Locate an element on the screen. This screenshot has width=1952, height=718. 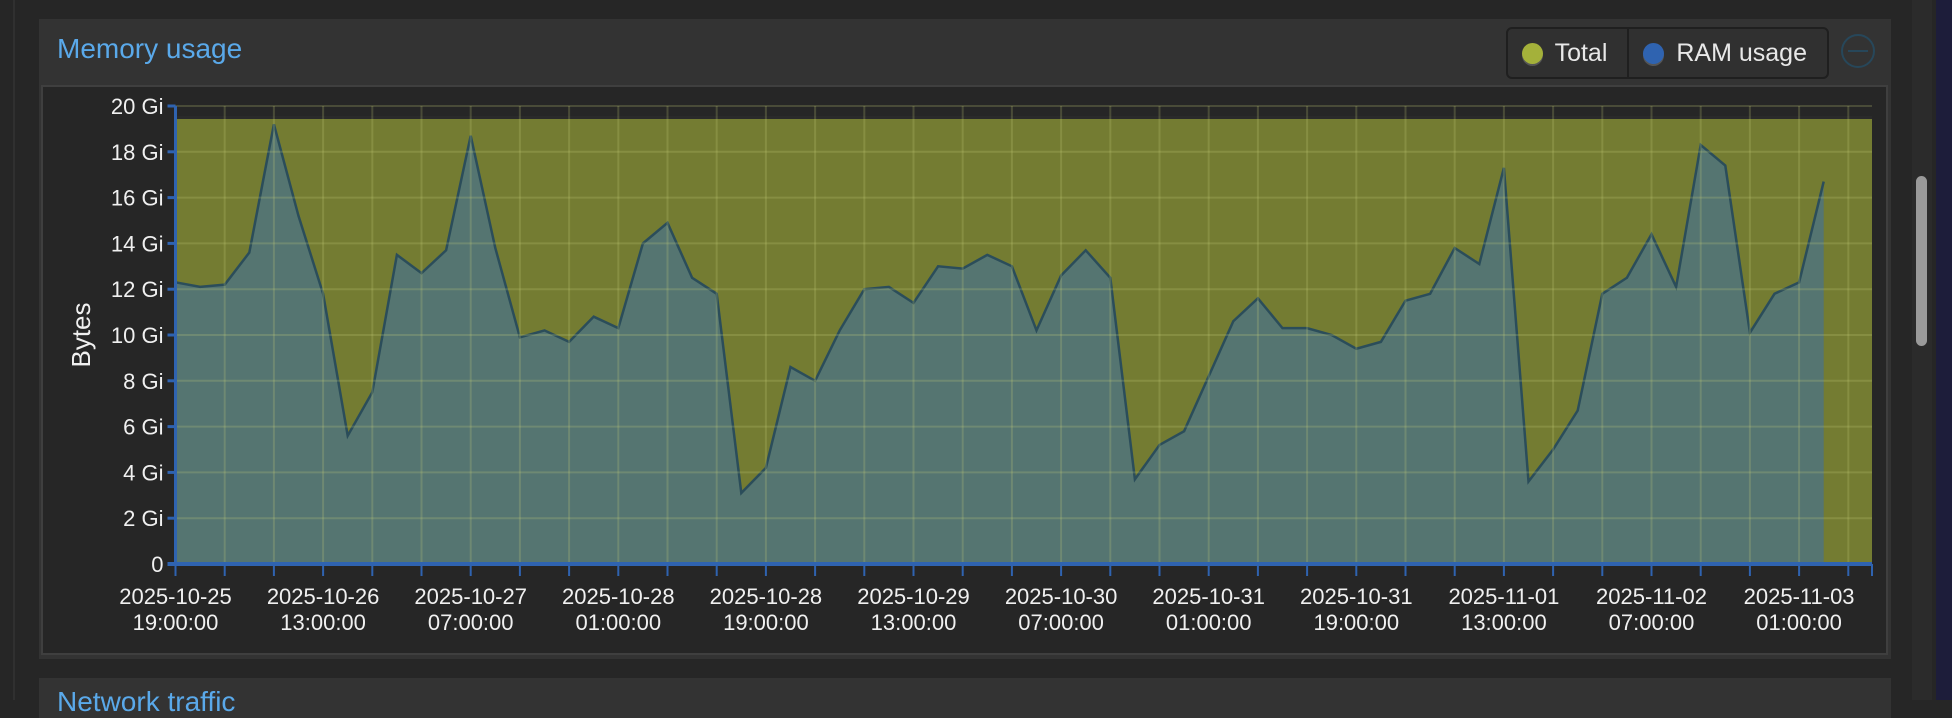
y-tick-label: 4 Gi is located at coordinates (143, 472).